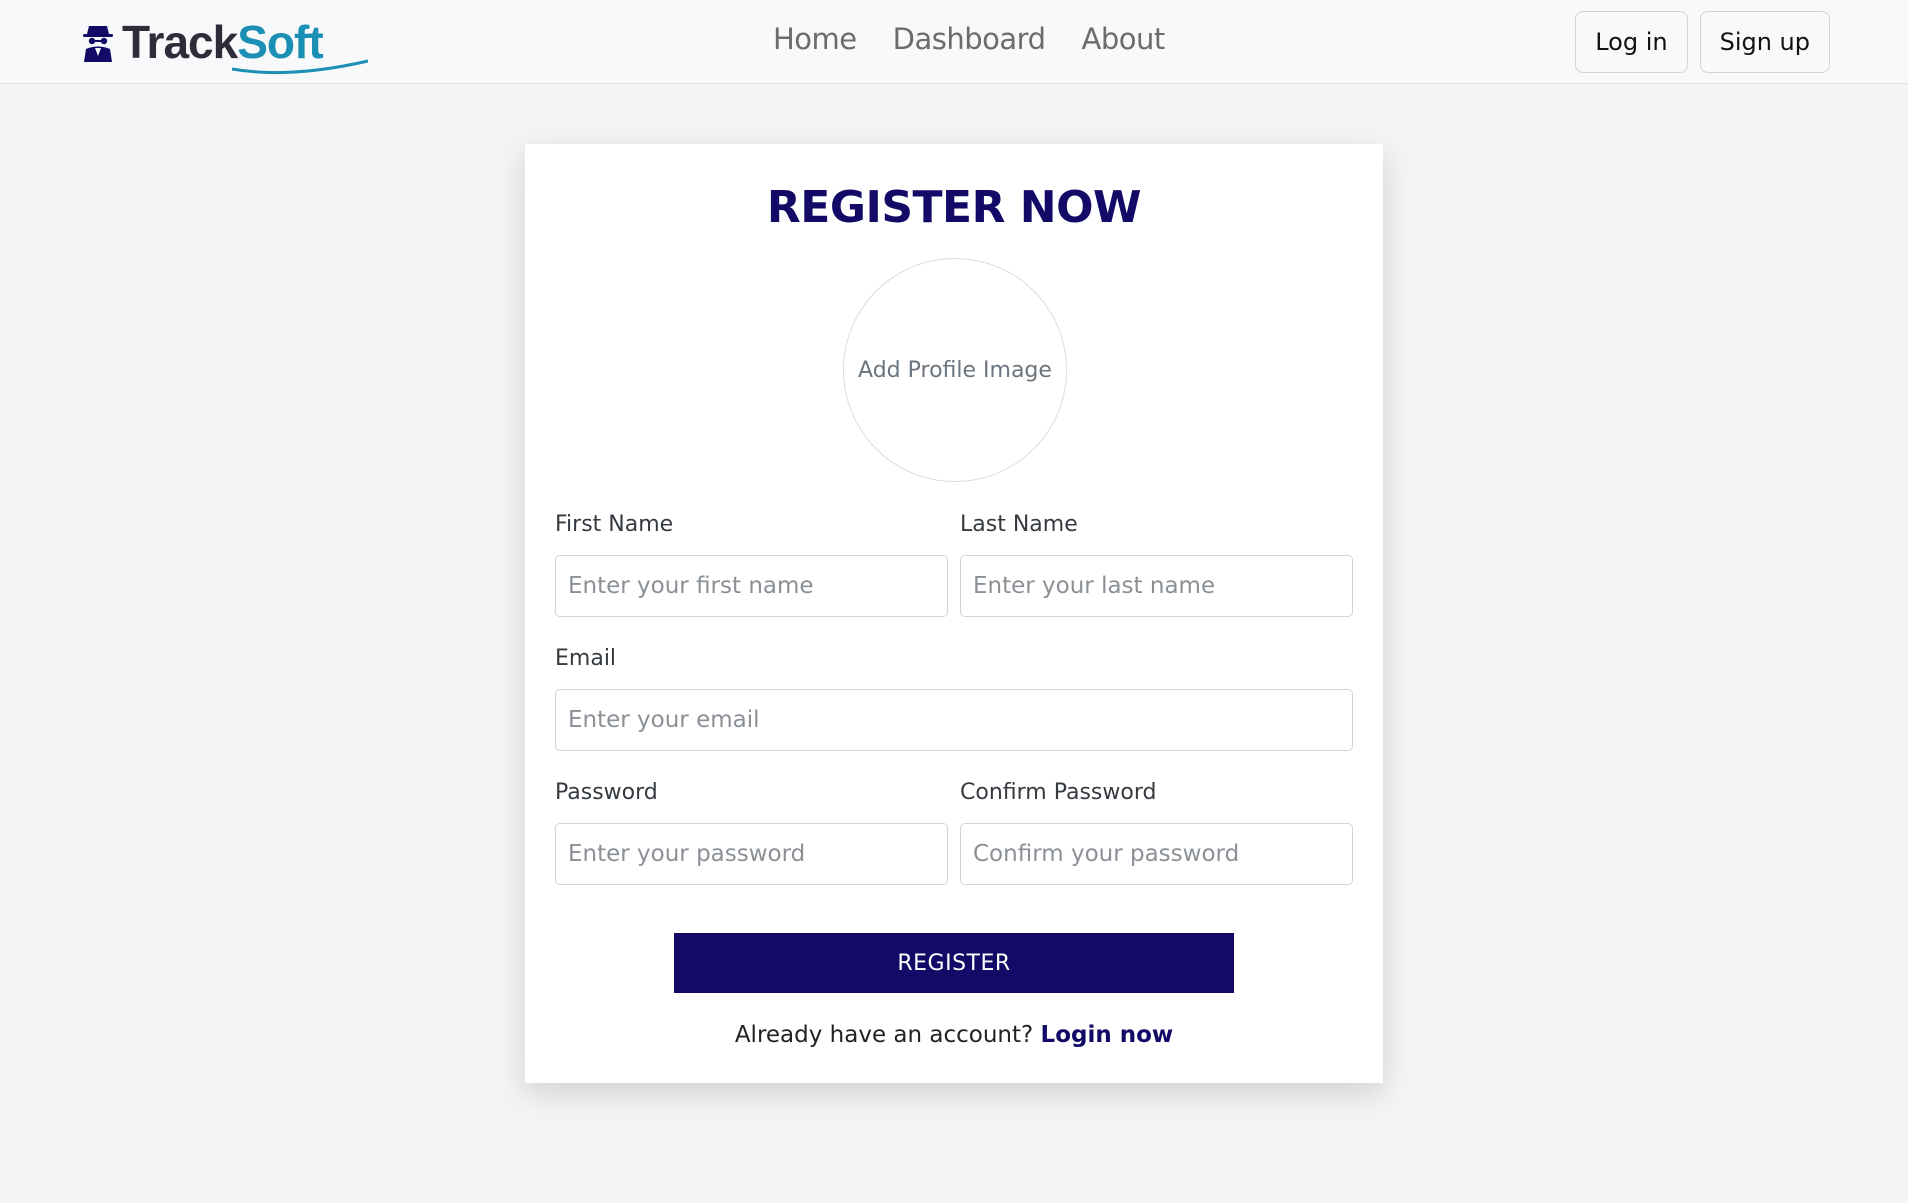  I want to click on auth-buttons: Log in Sign up, so click(1702, 42).